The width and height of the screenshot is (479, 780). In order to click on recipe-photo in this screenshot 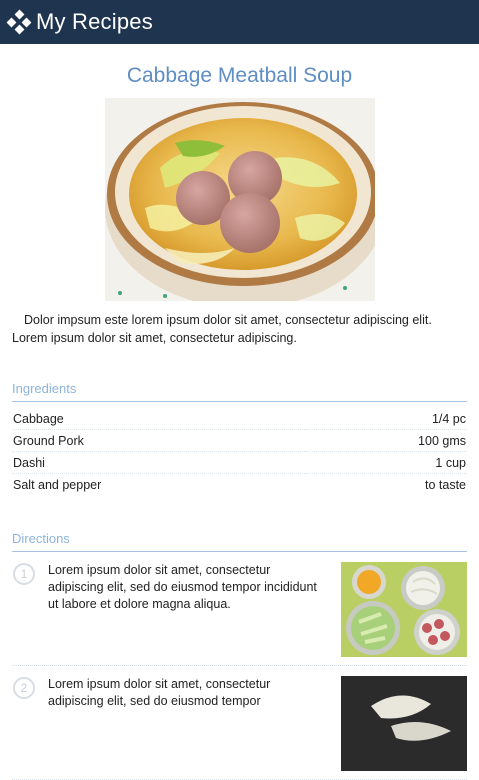, I will do `click(239, 199)`.